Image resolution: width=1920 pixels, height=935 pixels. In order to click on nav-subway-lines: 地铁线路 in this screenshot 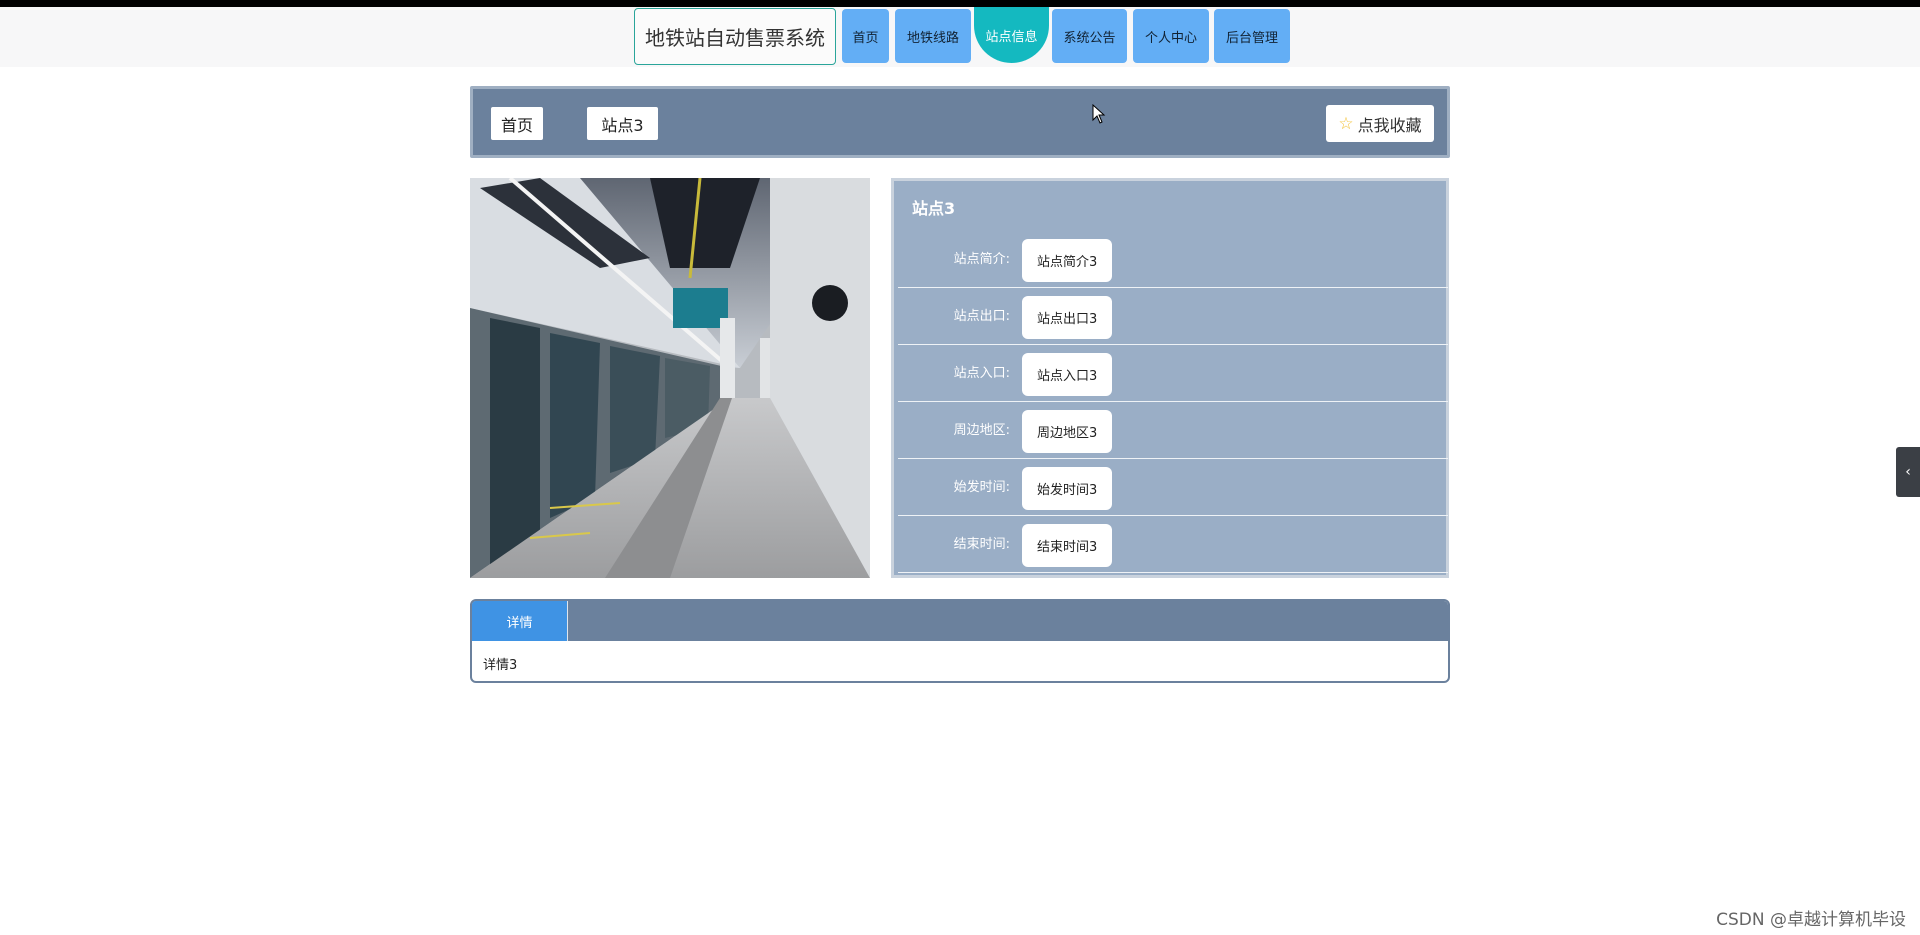, I will do `click(933, 36)`.